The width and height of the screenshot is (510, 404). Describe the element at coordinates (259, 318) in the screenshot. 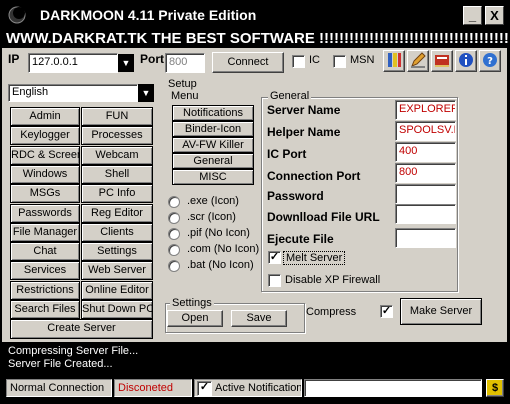

I see `save-button: Save` at that location.